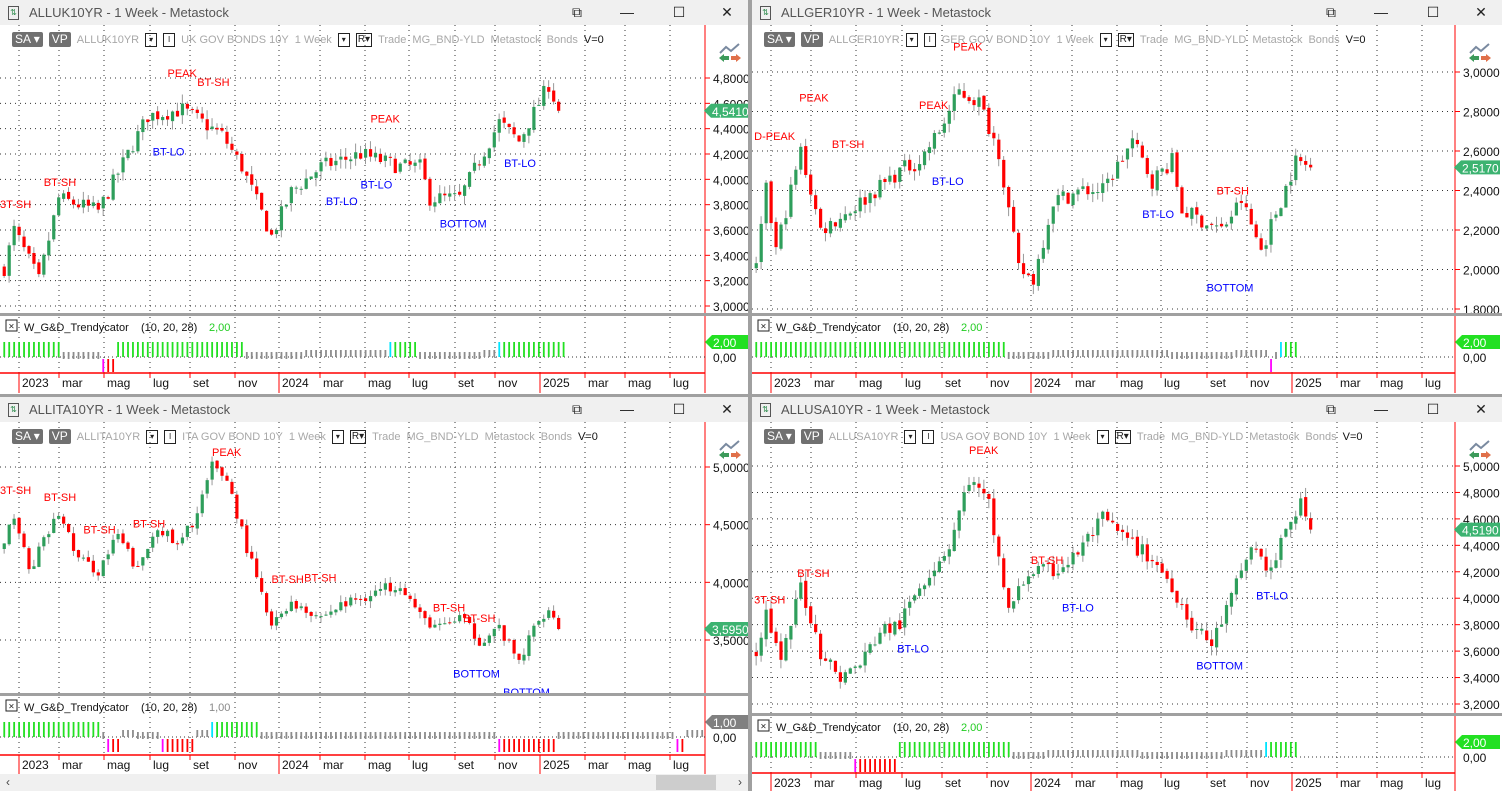 The height and width of the screenshot is (791, 1502). What do you see at coordinates (864, 437) in the screenshot?
I see `symbol-label: ALLUSA10YR` at bounding box center [864, 437].